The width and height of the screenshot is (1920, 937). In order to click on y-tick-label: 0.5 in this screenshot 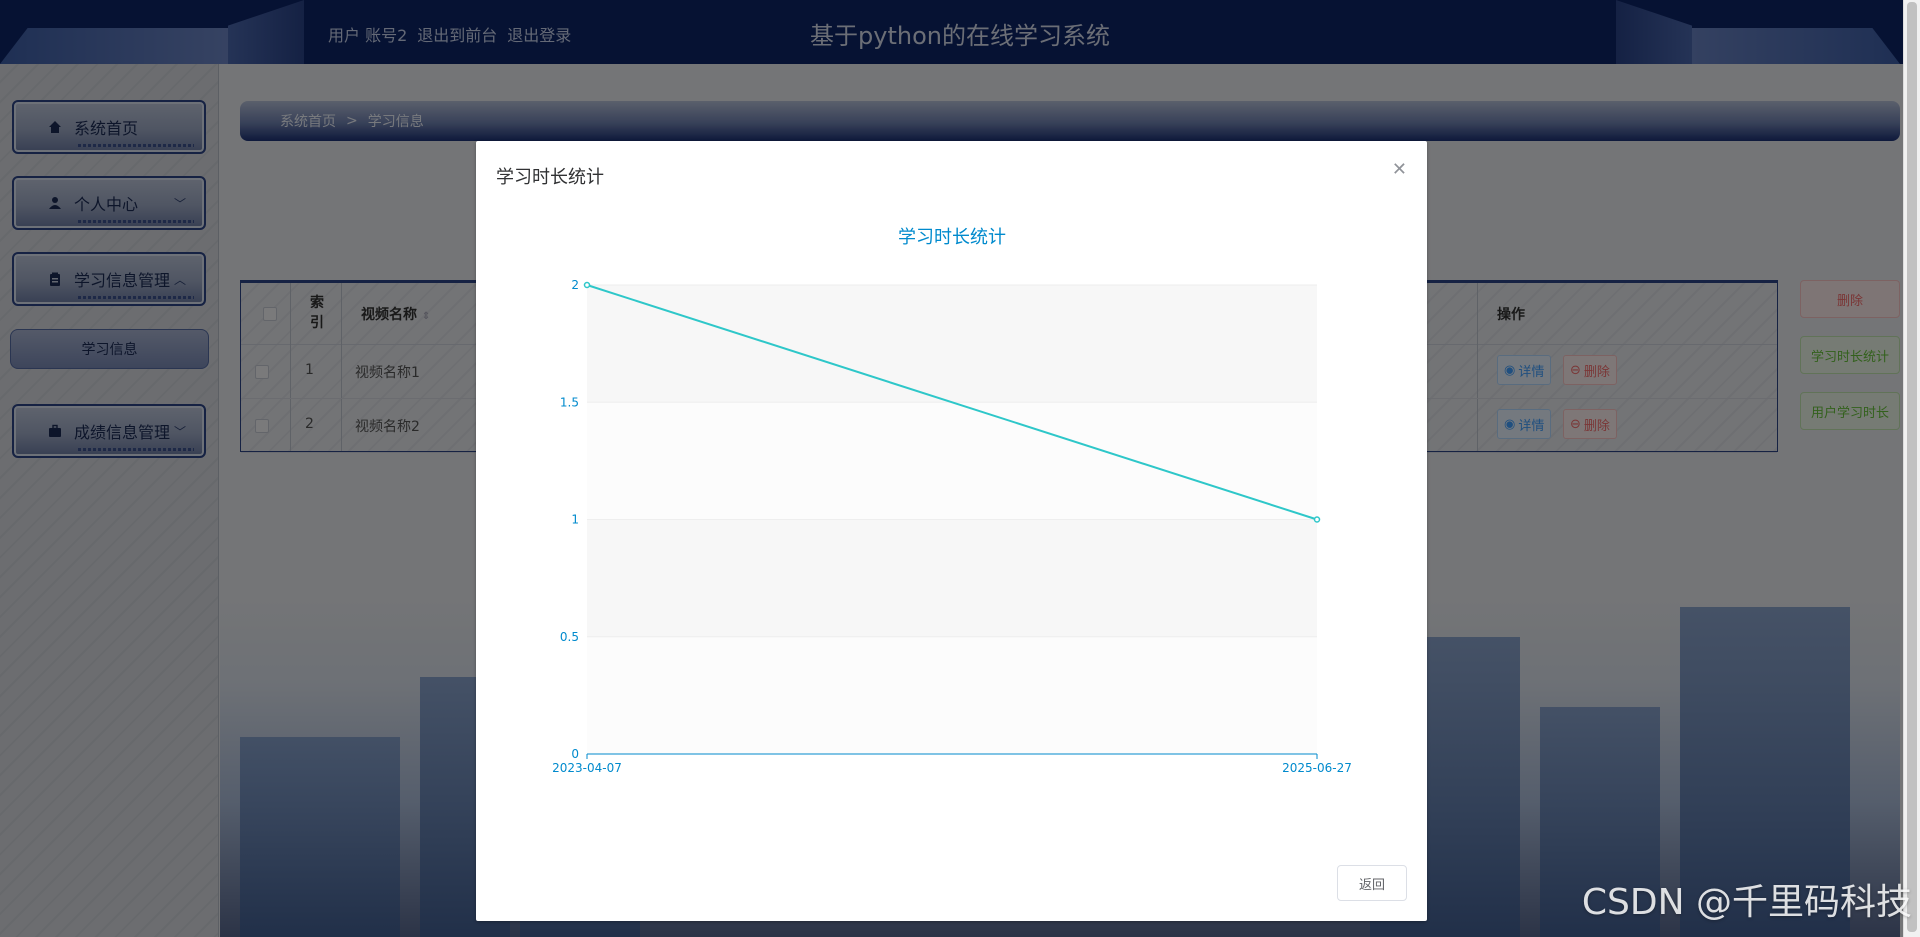, I will do `click(569, 637)`.